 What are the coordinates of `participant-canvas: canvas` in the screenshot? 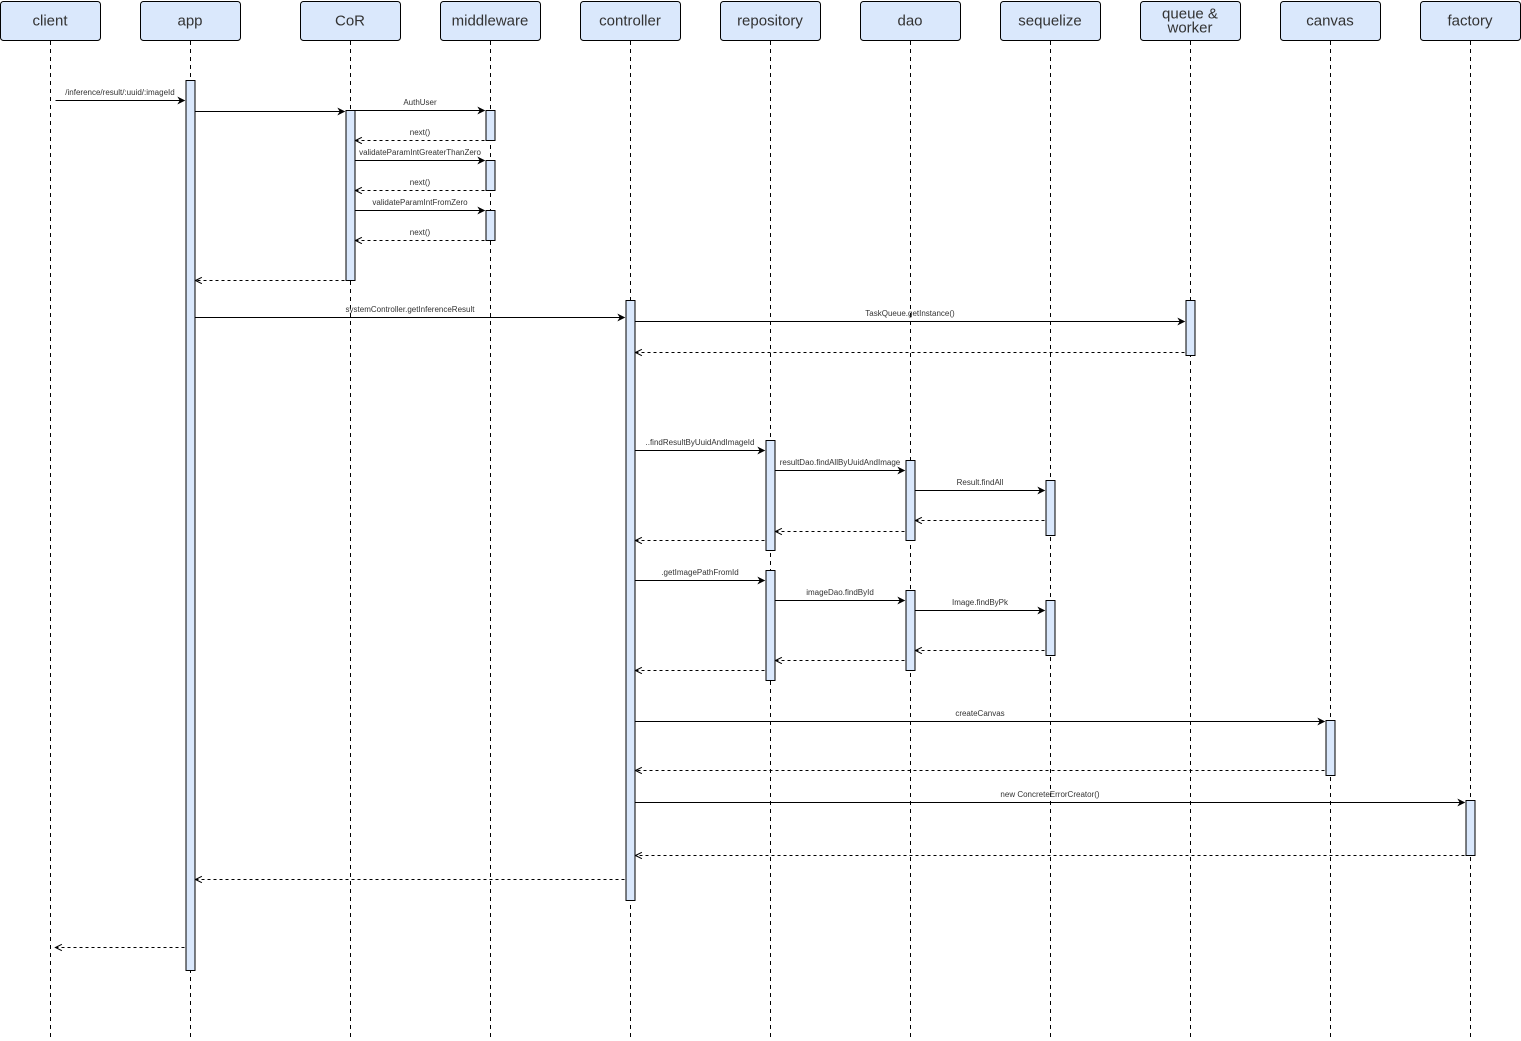 It's located at (1330, 21).